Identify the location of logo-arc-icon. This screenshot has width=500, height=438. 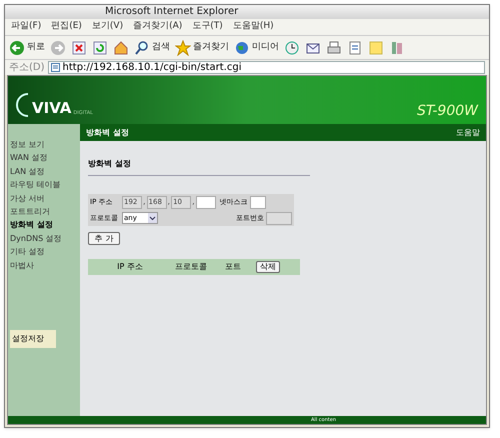
(23, 105).